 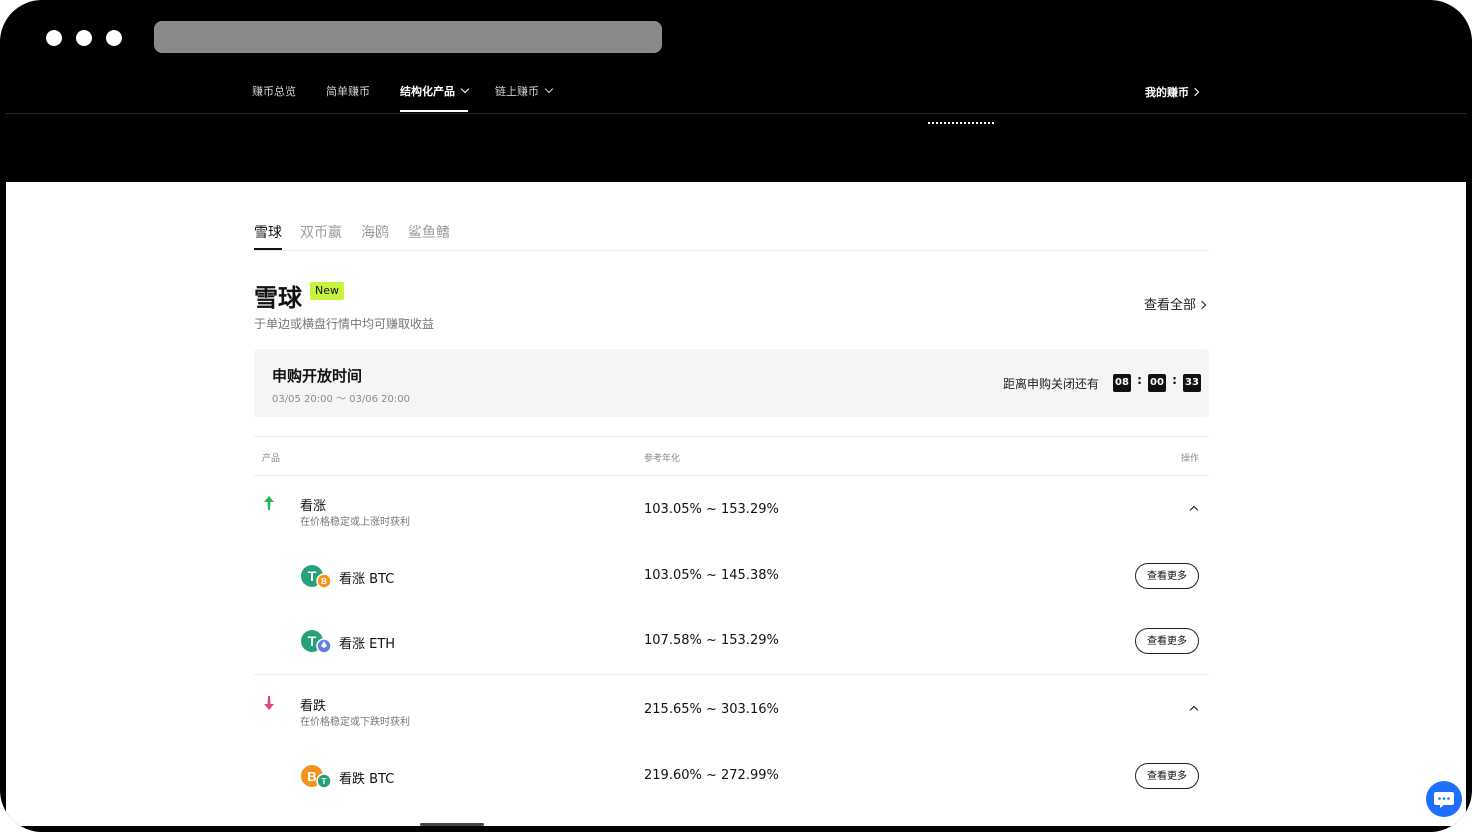 What do you see at coordinates (317, 376) in the screenshot?
I see `subscription-title: 申购开放时间` at bounding box center [317, 376].